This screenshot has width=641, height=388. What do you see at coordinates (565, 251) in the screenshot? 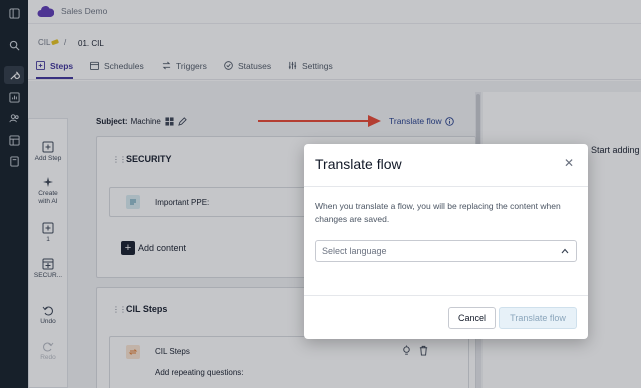
I see `chevron-up-icon` at bounding box center [565, 251].